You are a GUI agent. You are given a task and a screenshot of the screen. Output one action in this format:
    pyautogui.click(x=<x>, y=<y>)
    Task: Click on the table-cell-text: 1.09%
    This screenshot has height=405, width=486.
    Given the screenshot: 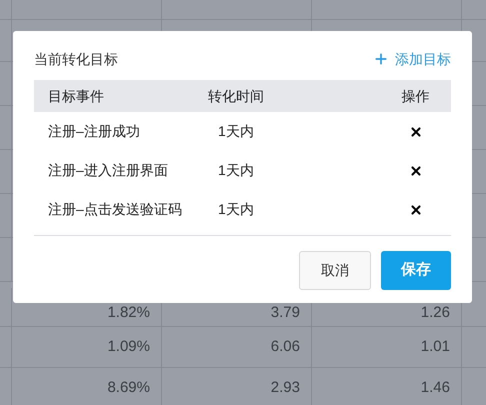 What is the action you would take?
    pyautogui.click(x=128, y=346)
    